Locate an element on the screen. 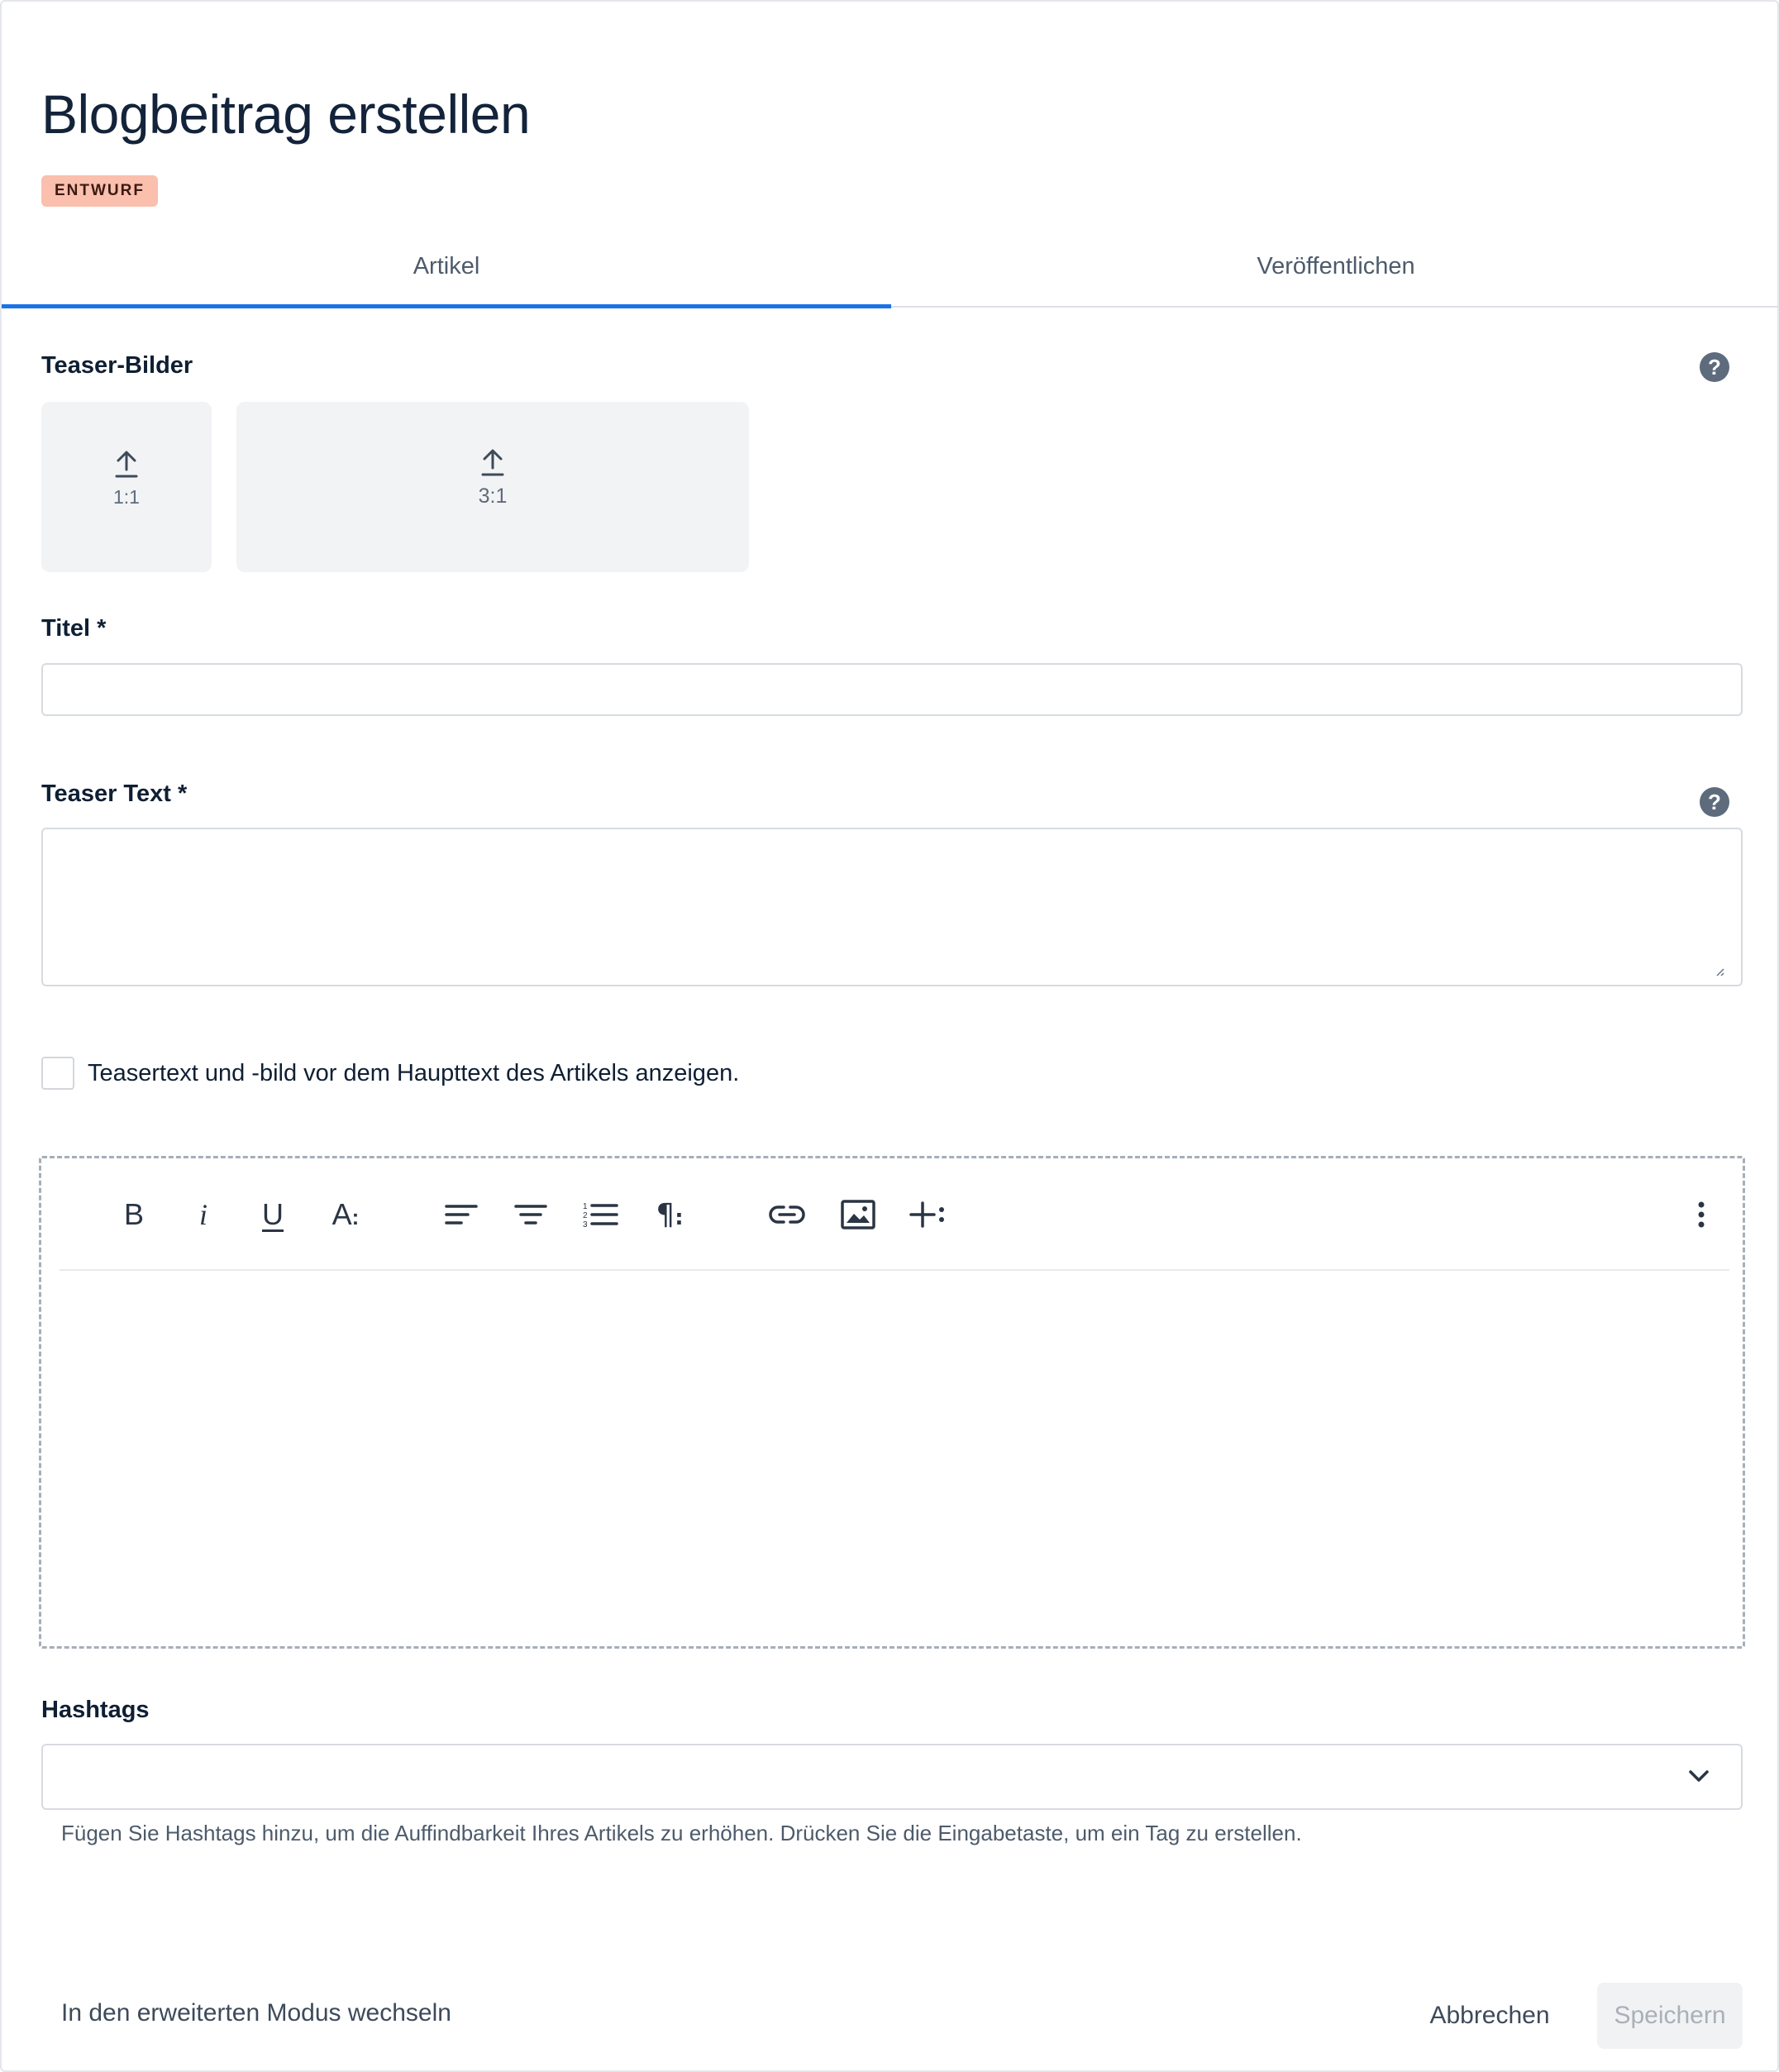 The image size is (1779, 2072). italic-button: i is located at coordinates (203, 1214).